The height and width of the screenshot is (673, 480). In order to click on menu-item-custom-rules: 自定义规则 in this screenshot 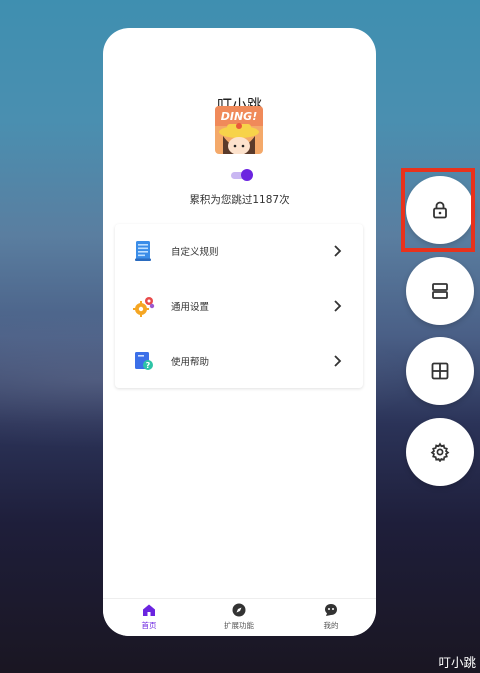, I will do `click(239, 251)`.